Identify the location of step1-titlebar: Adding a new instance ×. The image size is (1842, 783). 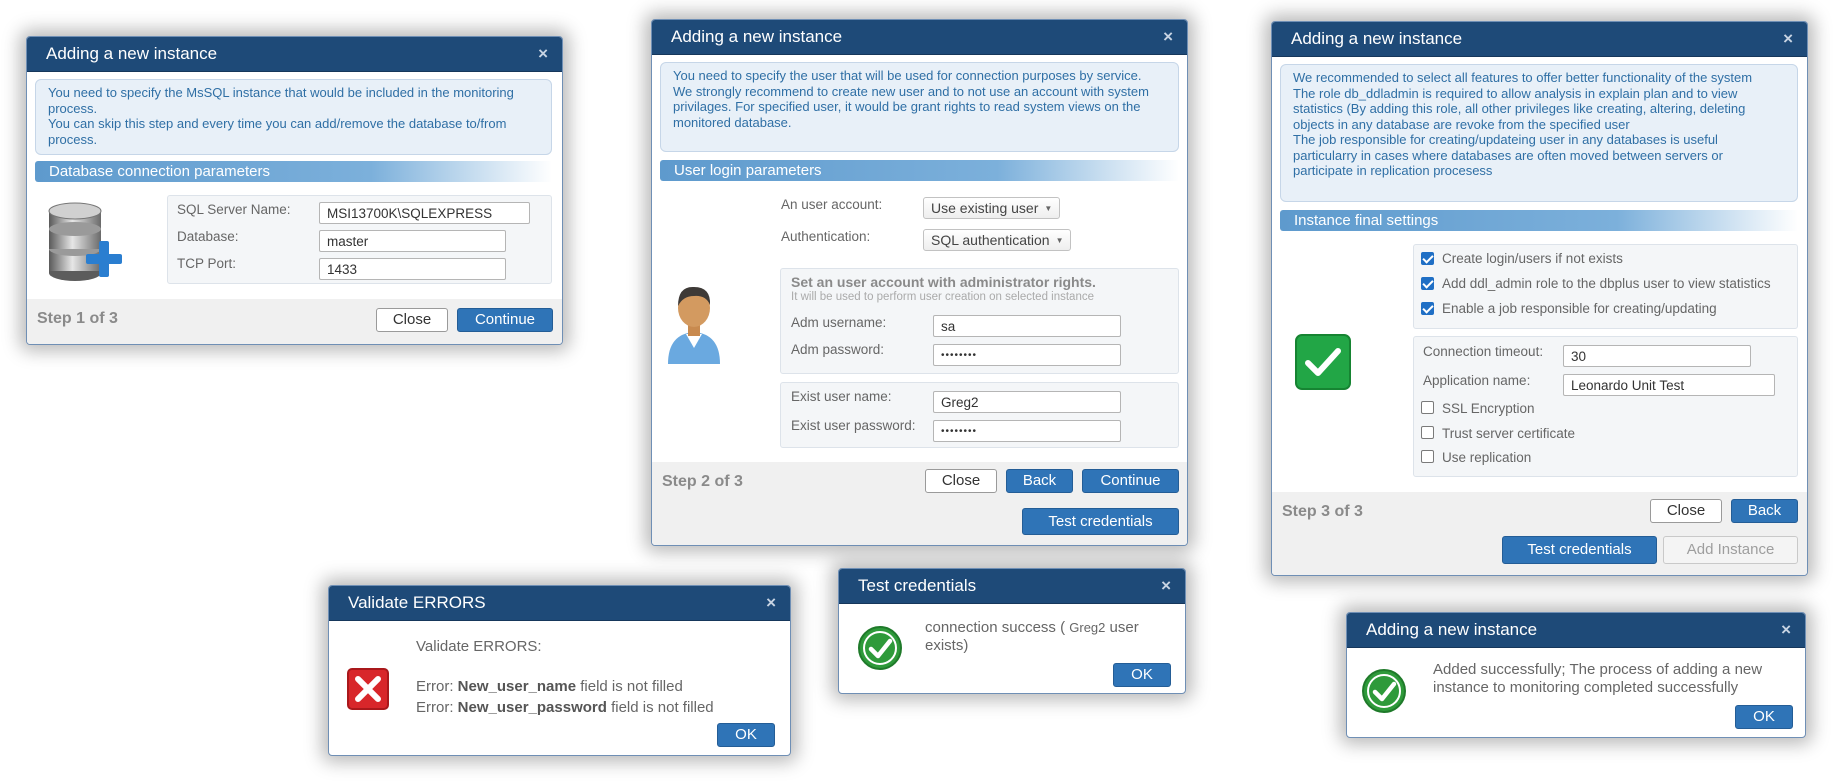
(294, 54).